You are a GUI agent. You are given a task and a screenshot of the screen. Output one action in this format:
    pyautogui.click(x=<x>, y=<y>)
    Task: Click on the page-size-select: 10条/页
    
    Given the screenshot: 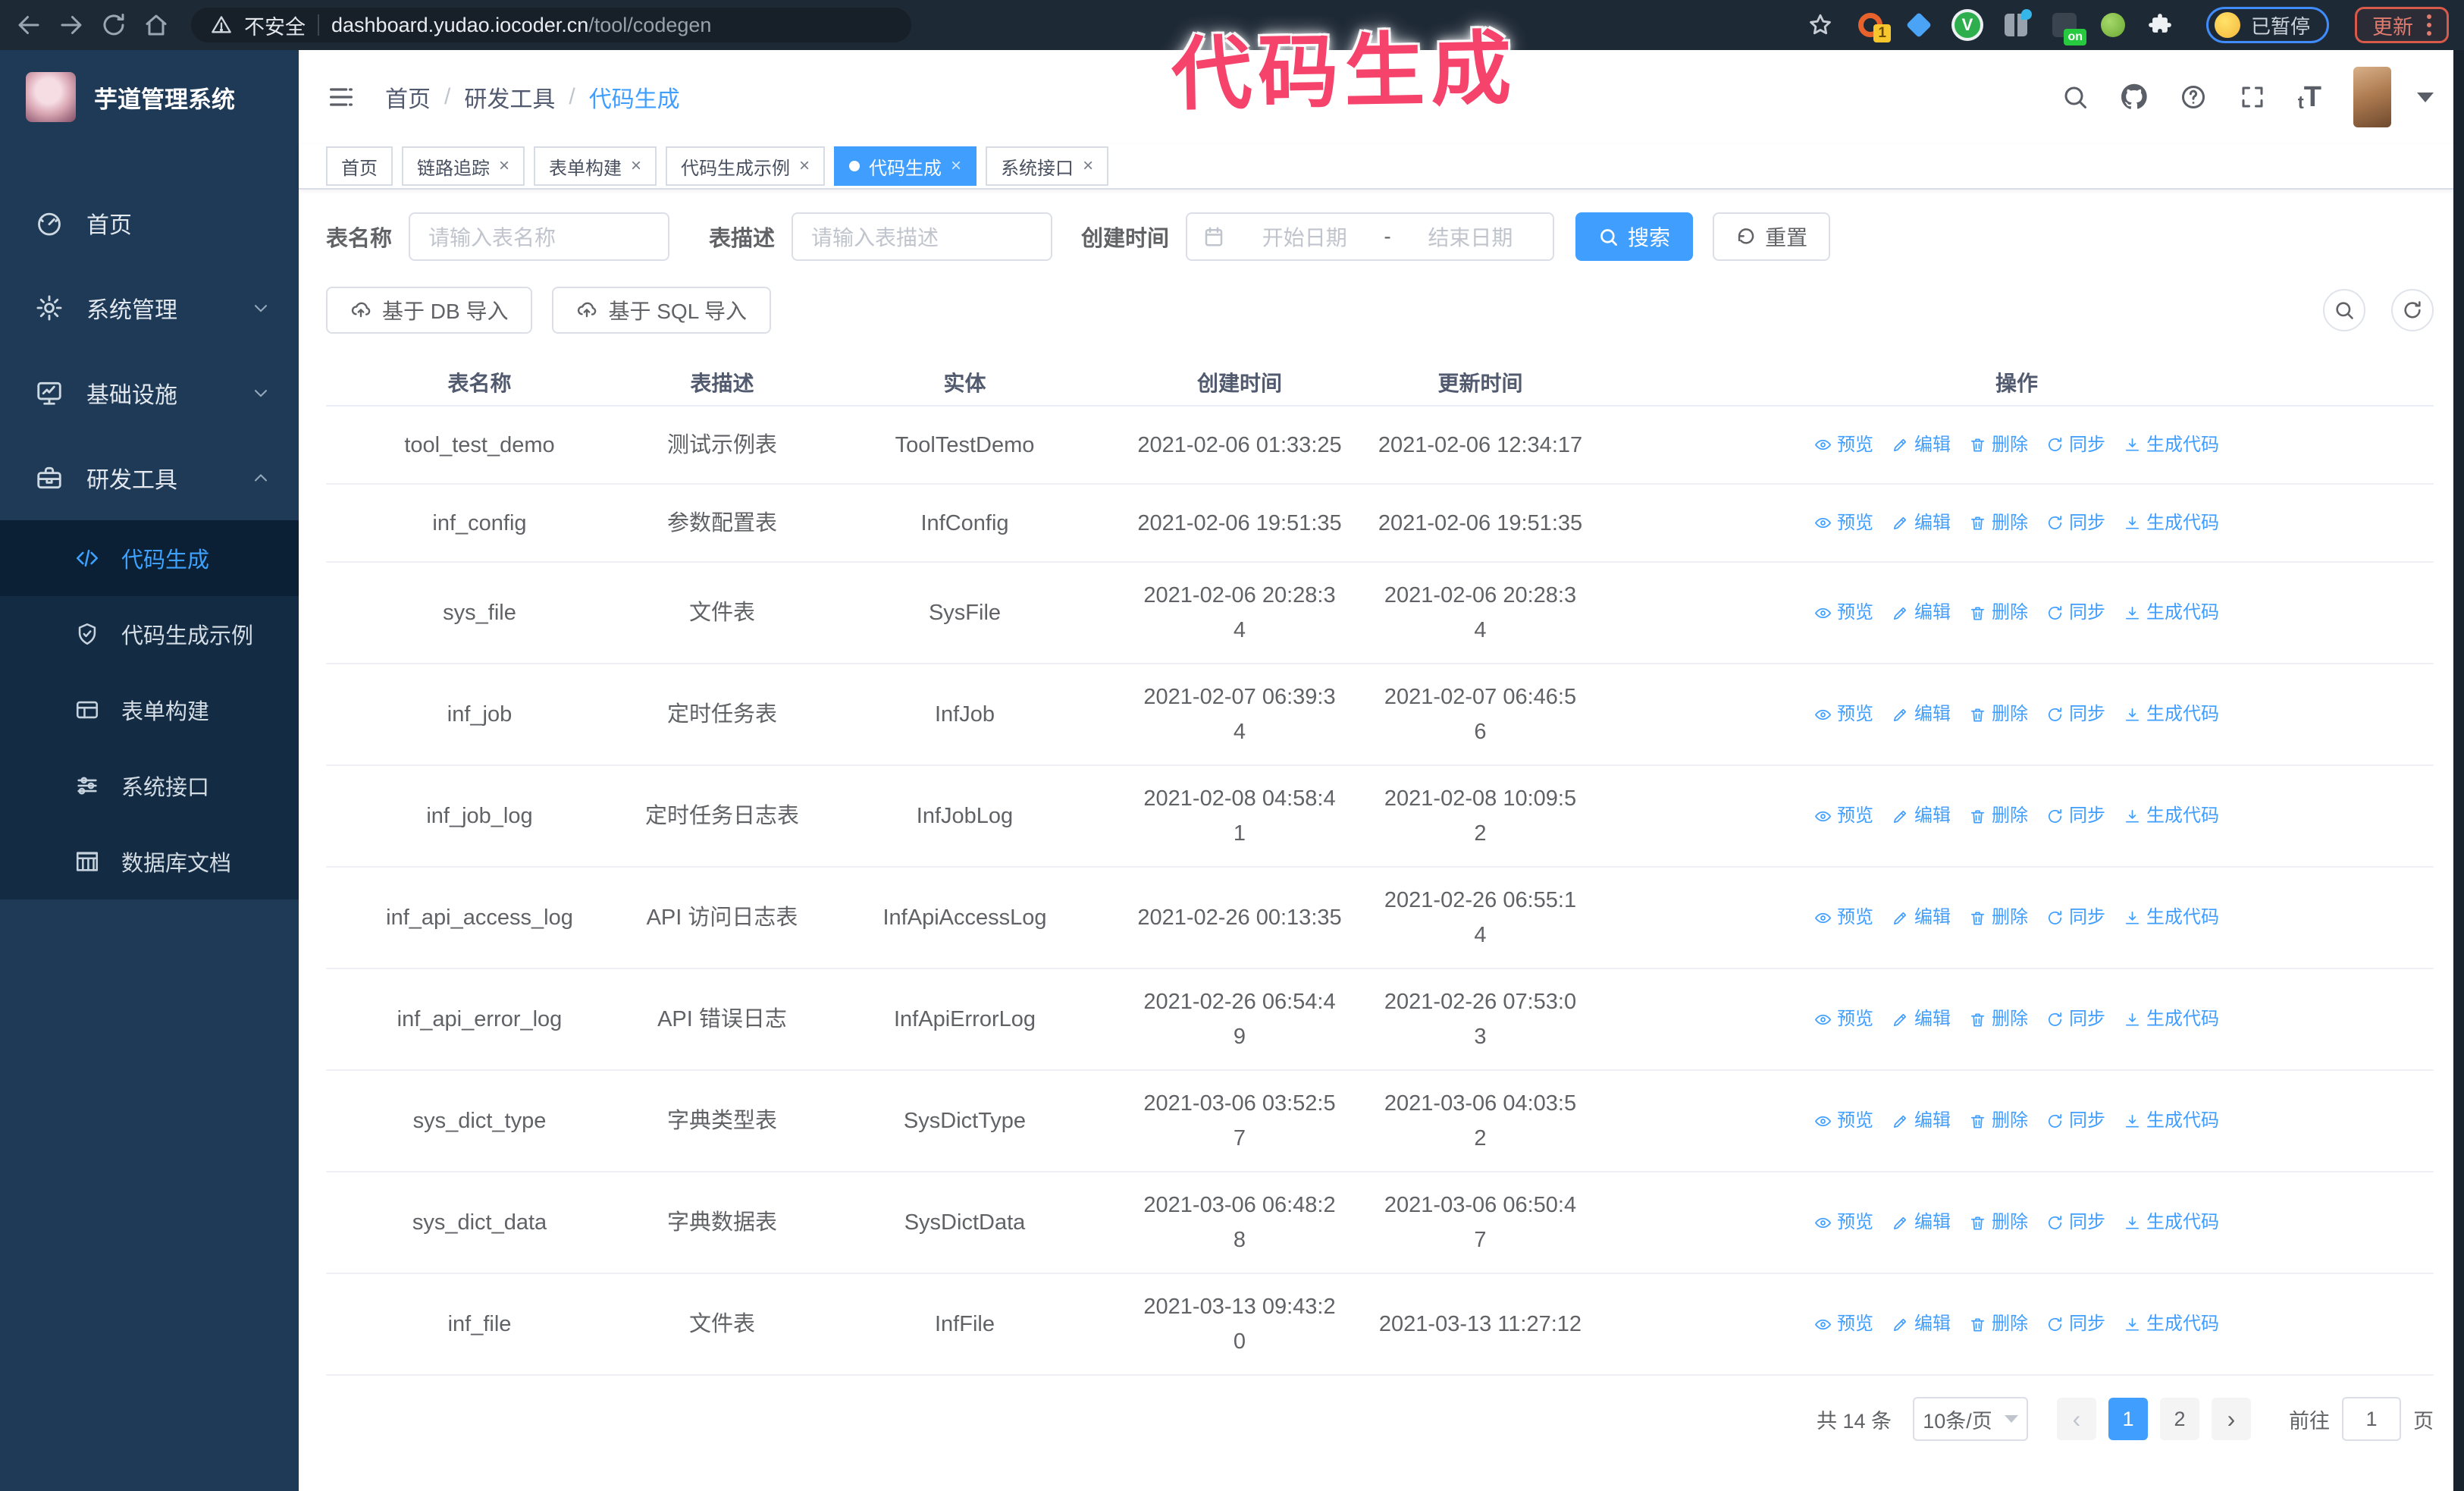 What is the action you would take?
    pyautogui.click(x=1970, y=1419)
    